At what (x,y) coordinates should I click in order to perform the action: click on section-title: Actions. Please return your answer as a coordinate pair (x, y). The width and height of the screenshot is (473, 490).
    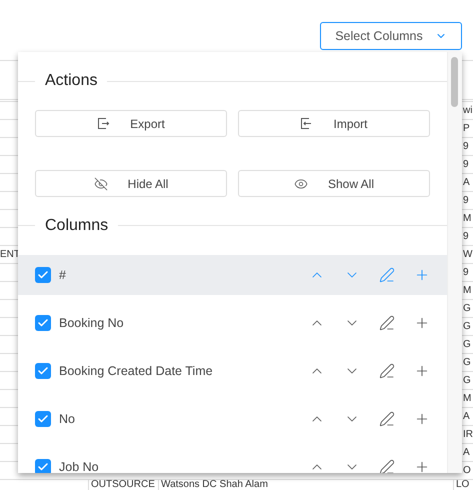
    Looking at the image, I should click on (71, 81).